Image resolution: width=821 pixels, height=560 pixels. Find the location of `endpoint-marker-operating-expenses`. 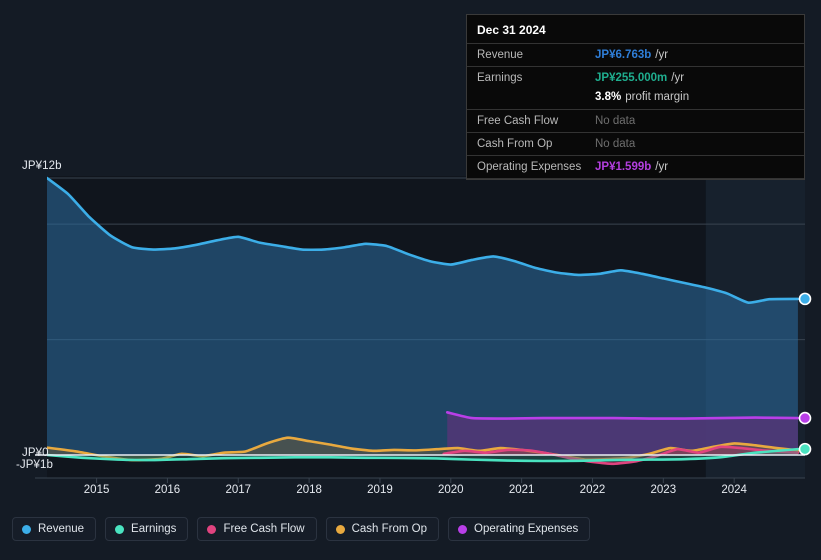

endpoint-marker-operating-expenses is located at coordinates (805, 418).